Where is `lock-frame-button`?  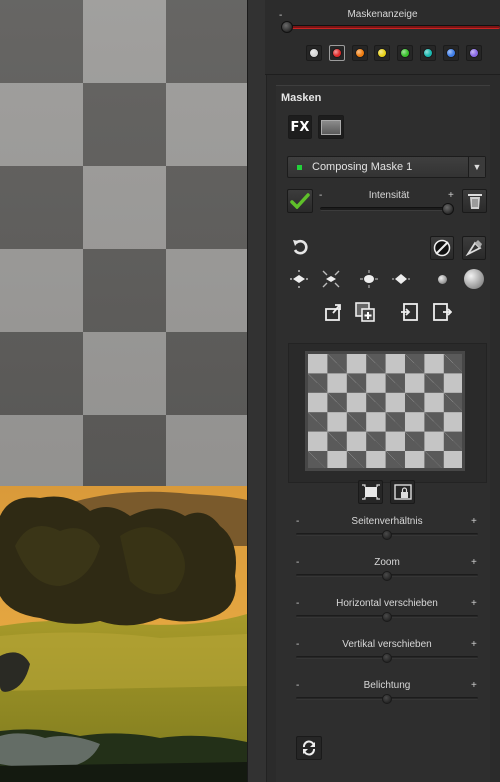
lock-frame-button is located at coordinates (402, 492).